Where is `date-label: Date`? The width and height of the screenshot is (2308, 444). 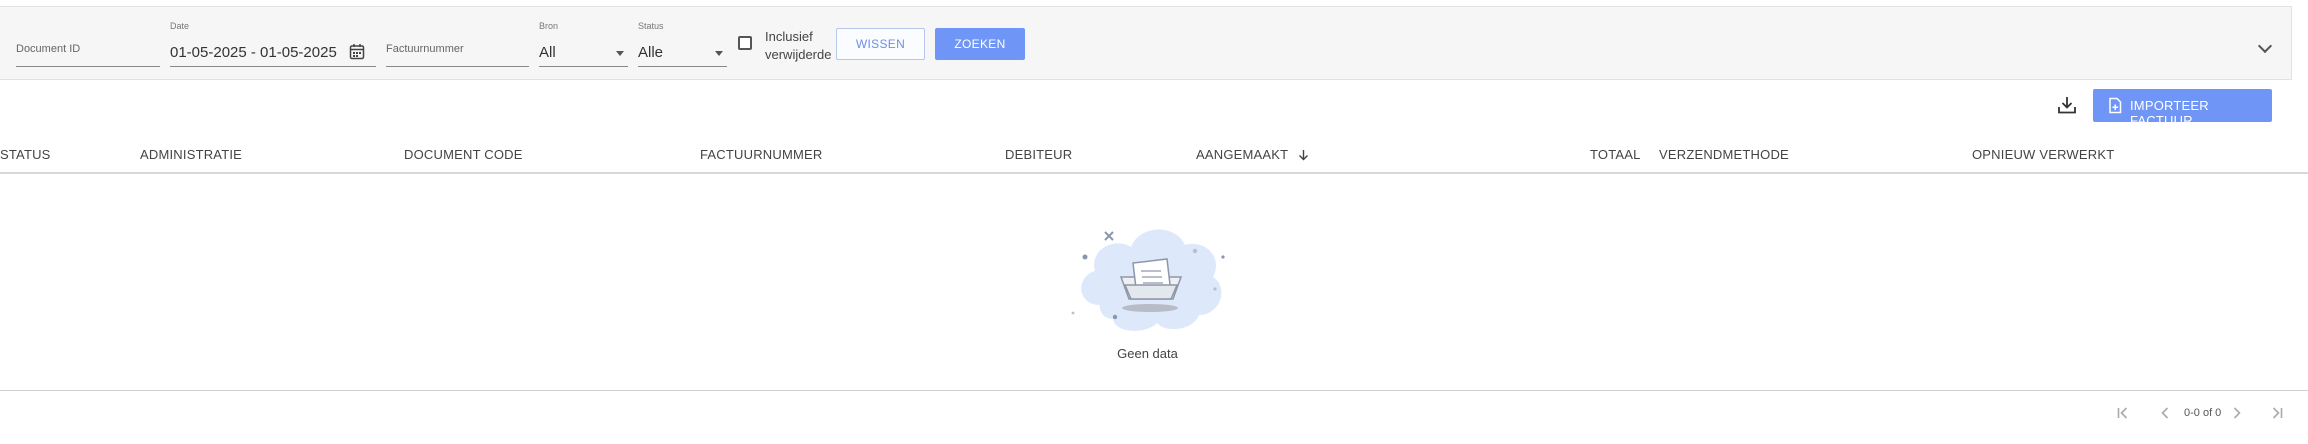
date-label: Date is located at coordinates (180, 26).